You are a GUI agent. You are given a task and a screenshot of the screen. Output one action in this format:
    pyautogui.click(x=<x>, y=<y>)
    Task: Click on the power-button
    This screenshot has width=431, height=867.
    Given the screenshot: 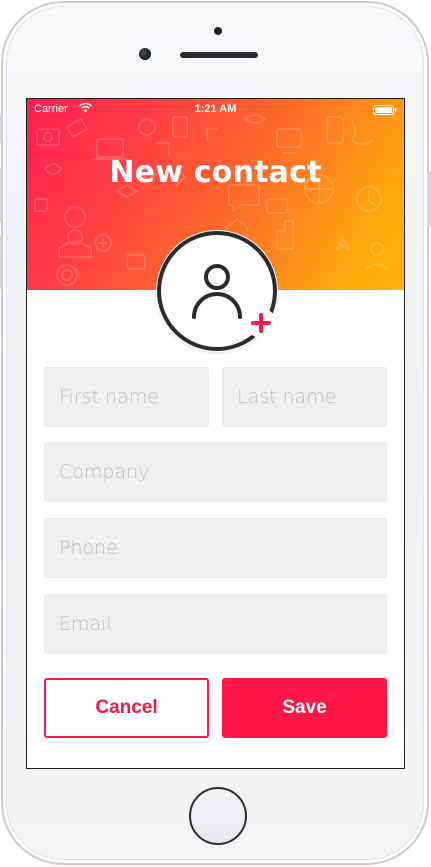 What is the action you would take?
    pyautogui.click(x=429, y=199)
    